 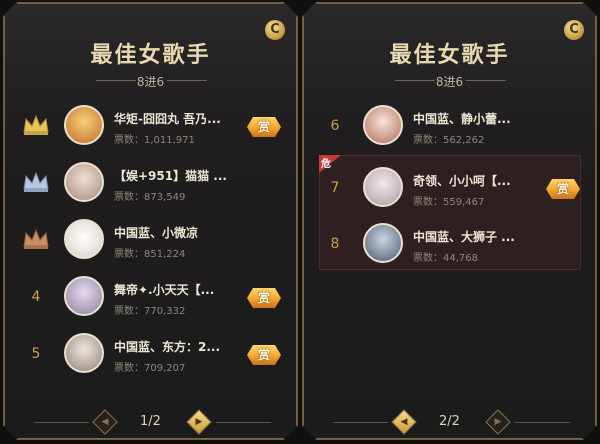 I want to click on pagination: ◀ 2/2 ▶, so click(x=449, y=423).